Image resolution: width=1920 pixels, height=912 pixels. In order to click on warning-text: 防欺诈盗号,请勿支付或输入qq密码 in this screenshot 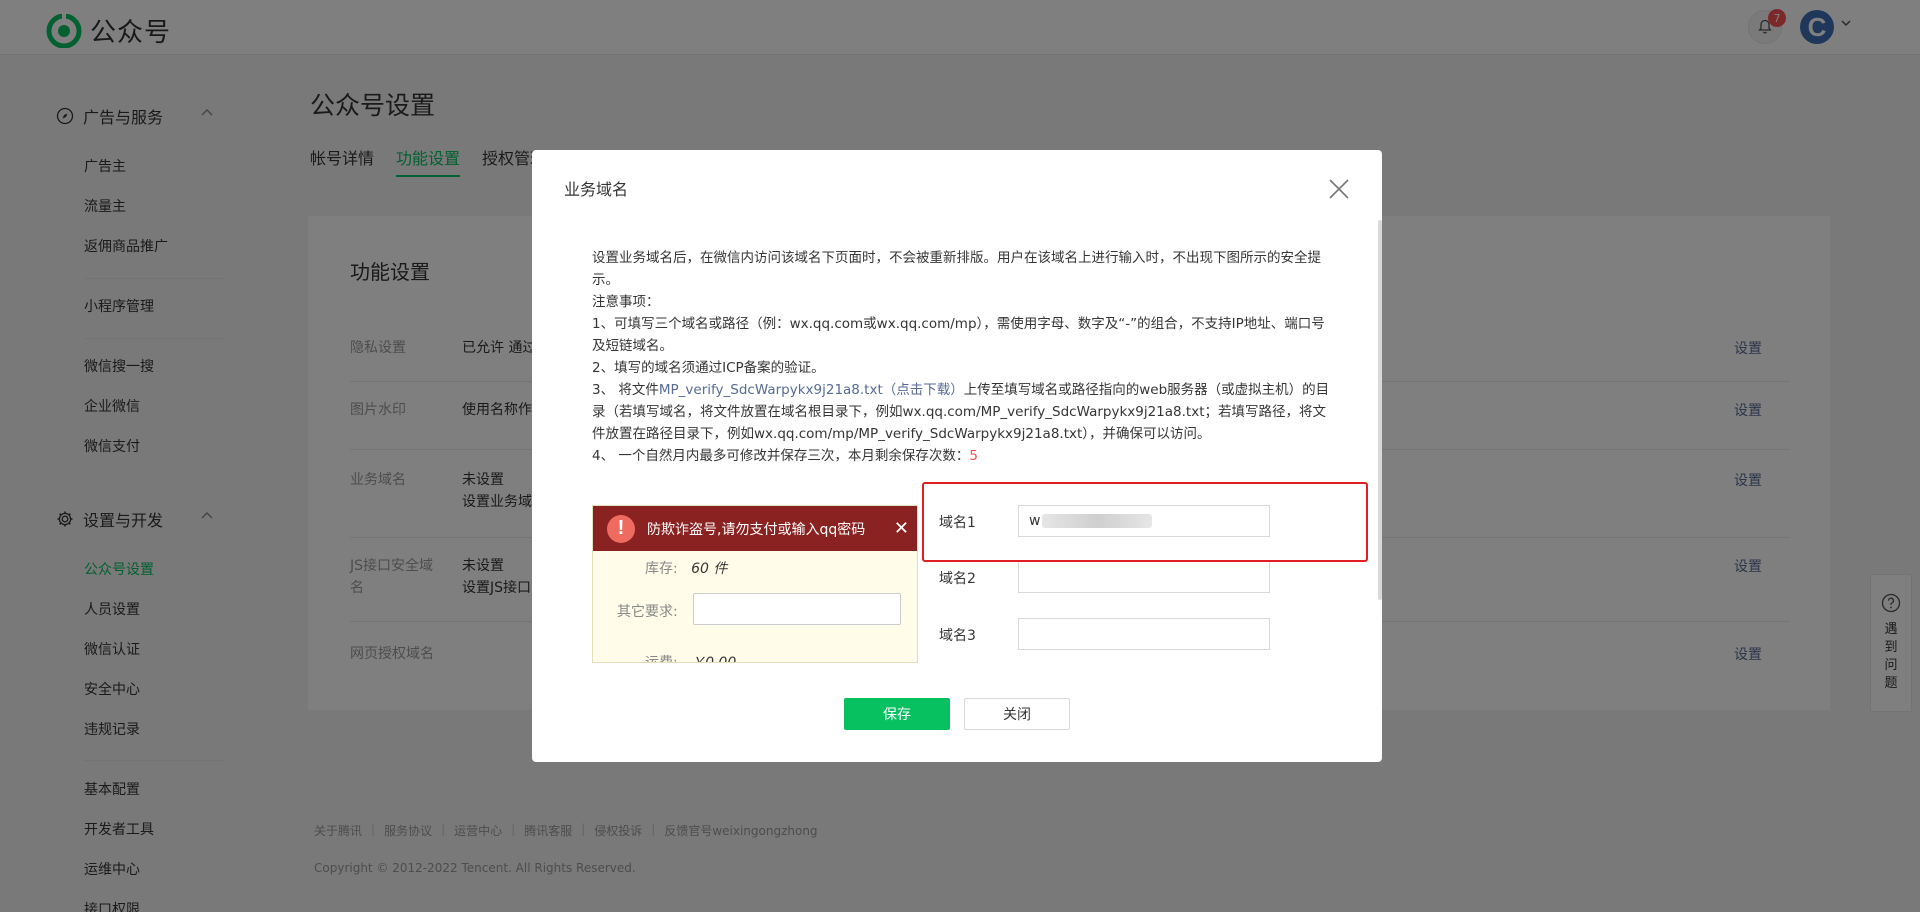, I will do `click(756, 529)`.